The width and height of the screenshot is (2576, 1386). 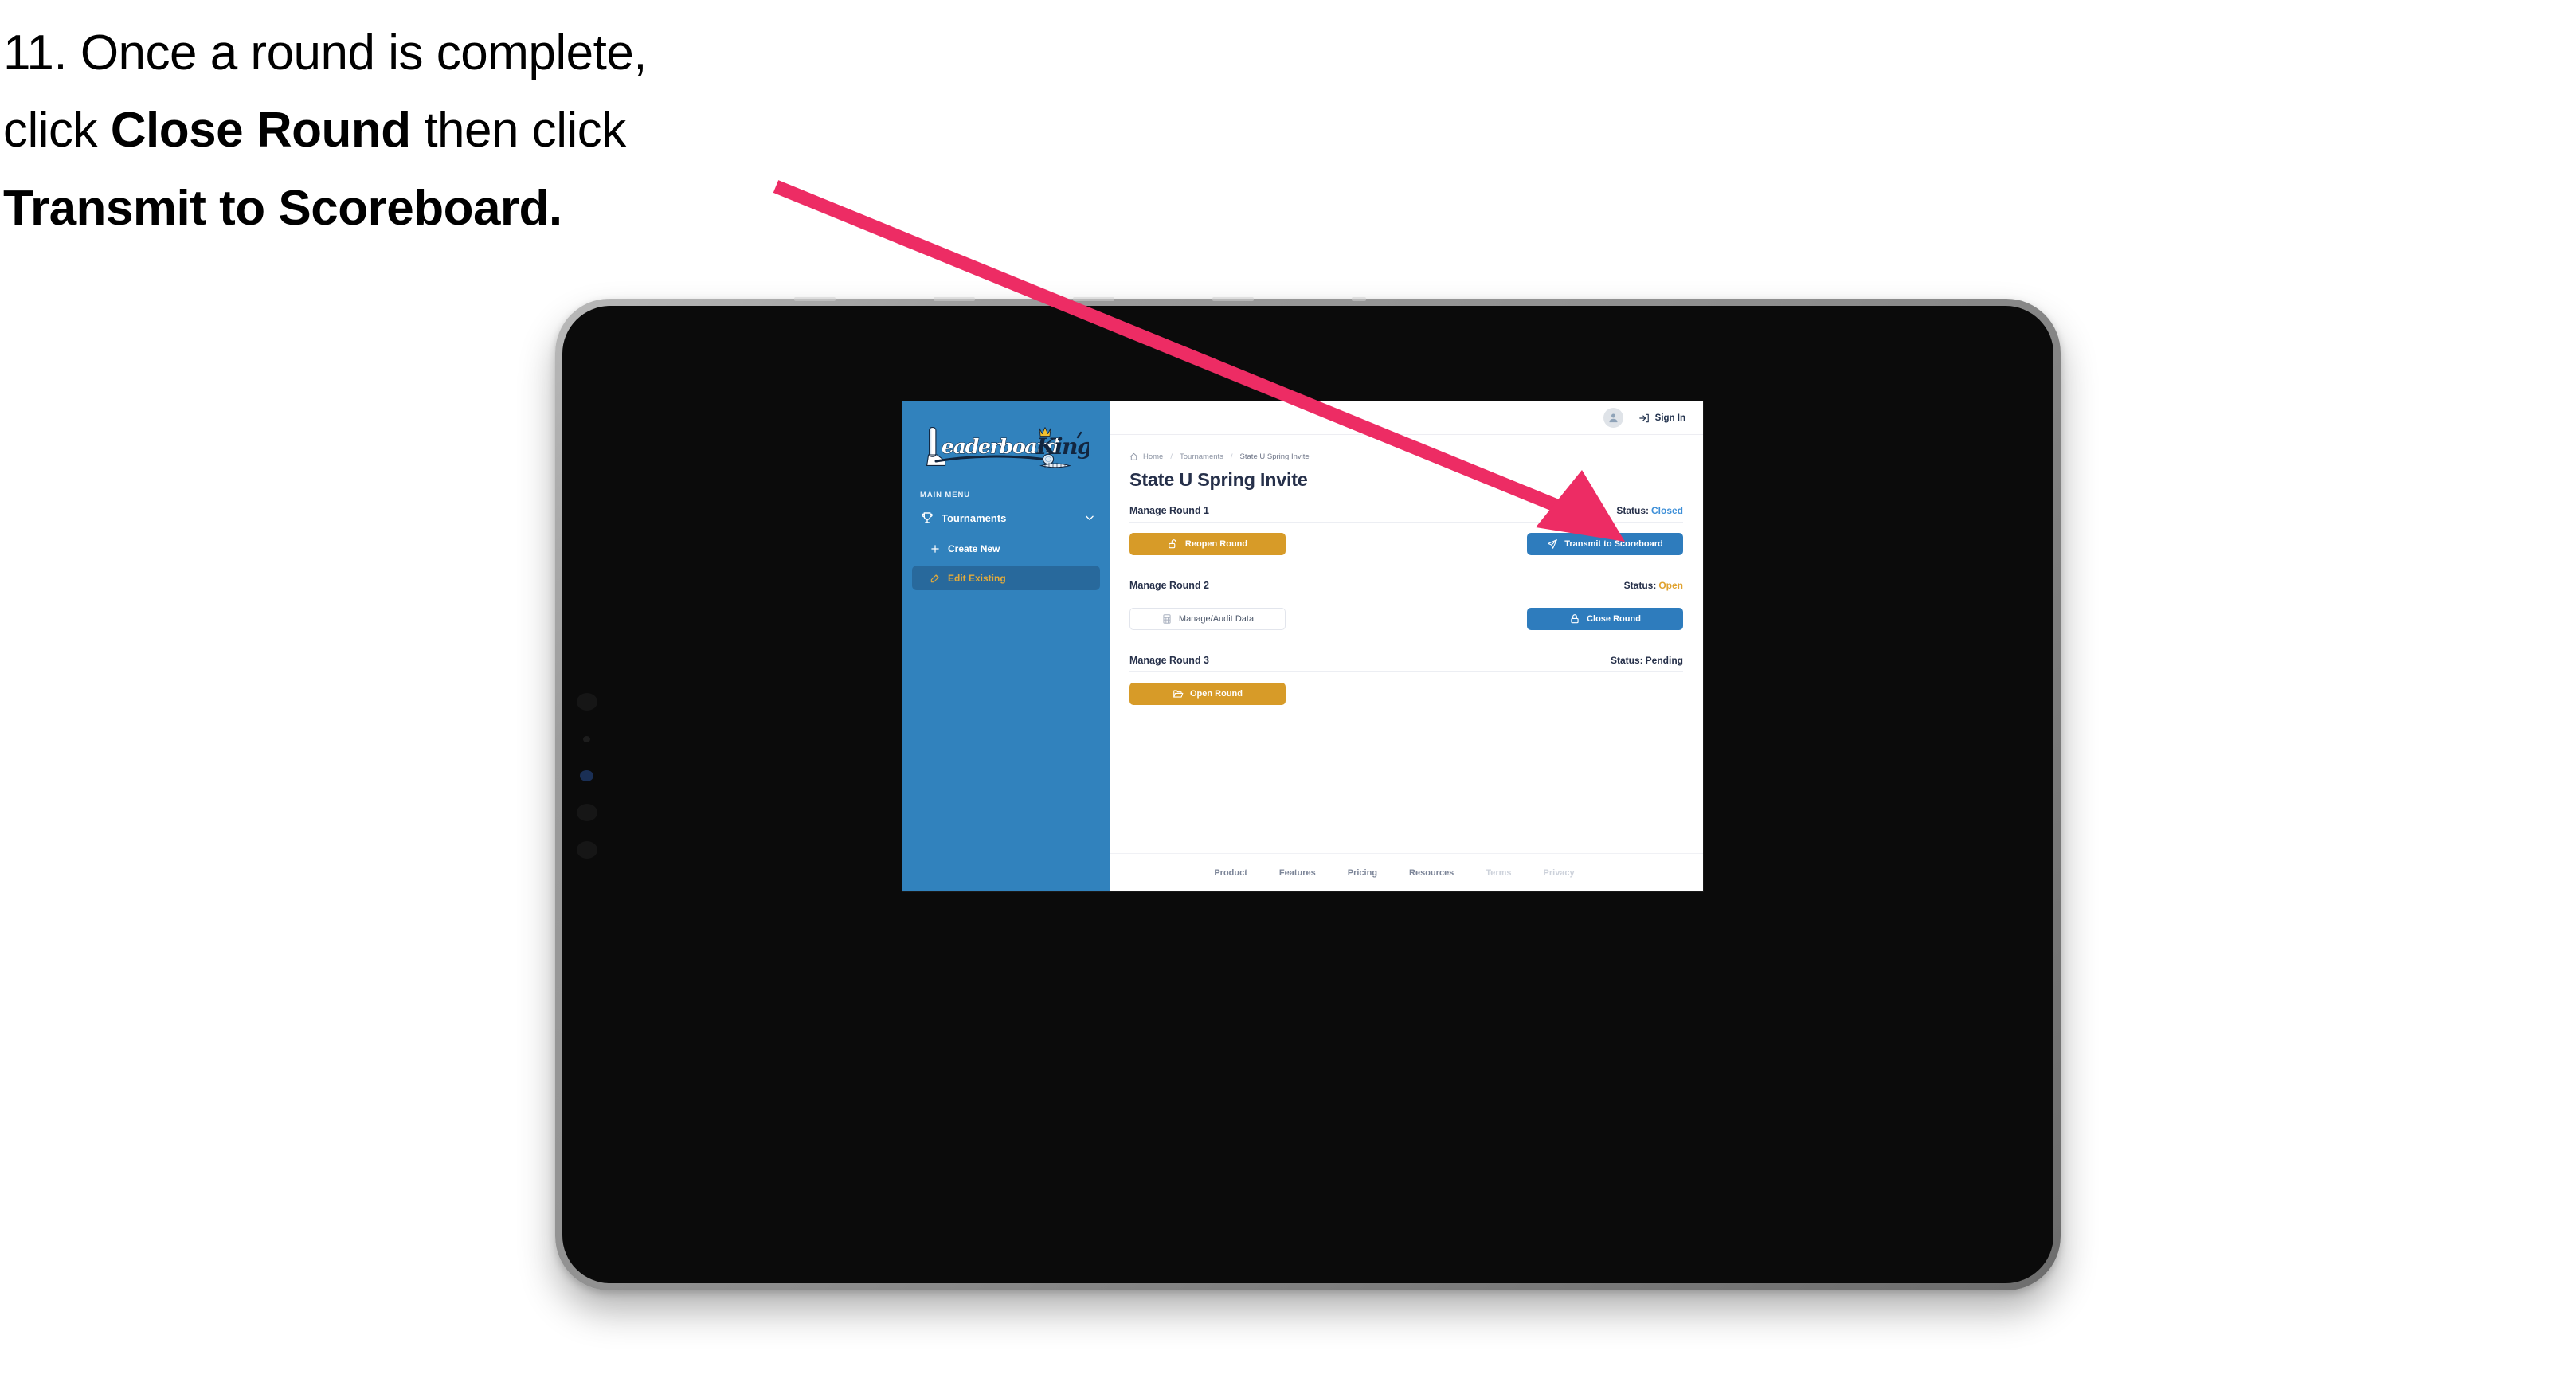 What do you see at coordinates (1406, 619) in the screenshot?
I see `round-actions: Manage/Audit Data Close Round` at bounding box center [1406, 619].